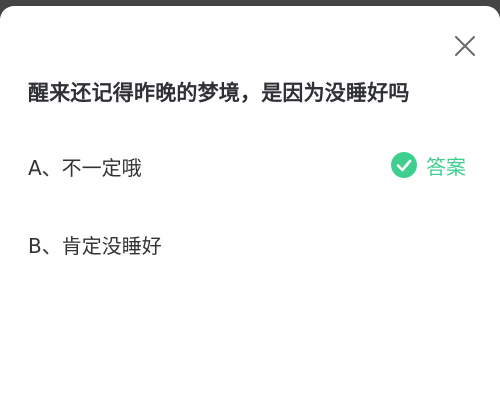 The height and width of the screenshot is (418, 500). I want to click on question-text: 醒来还记得昨晚的梦境，是因为没睡好吗, so click(219, 93).